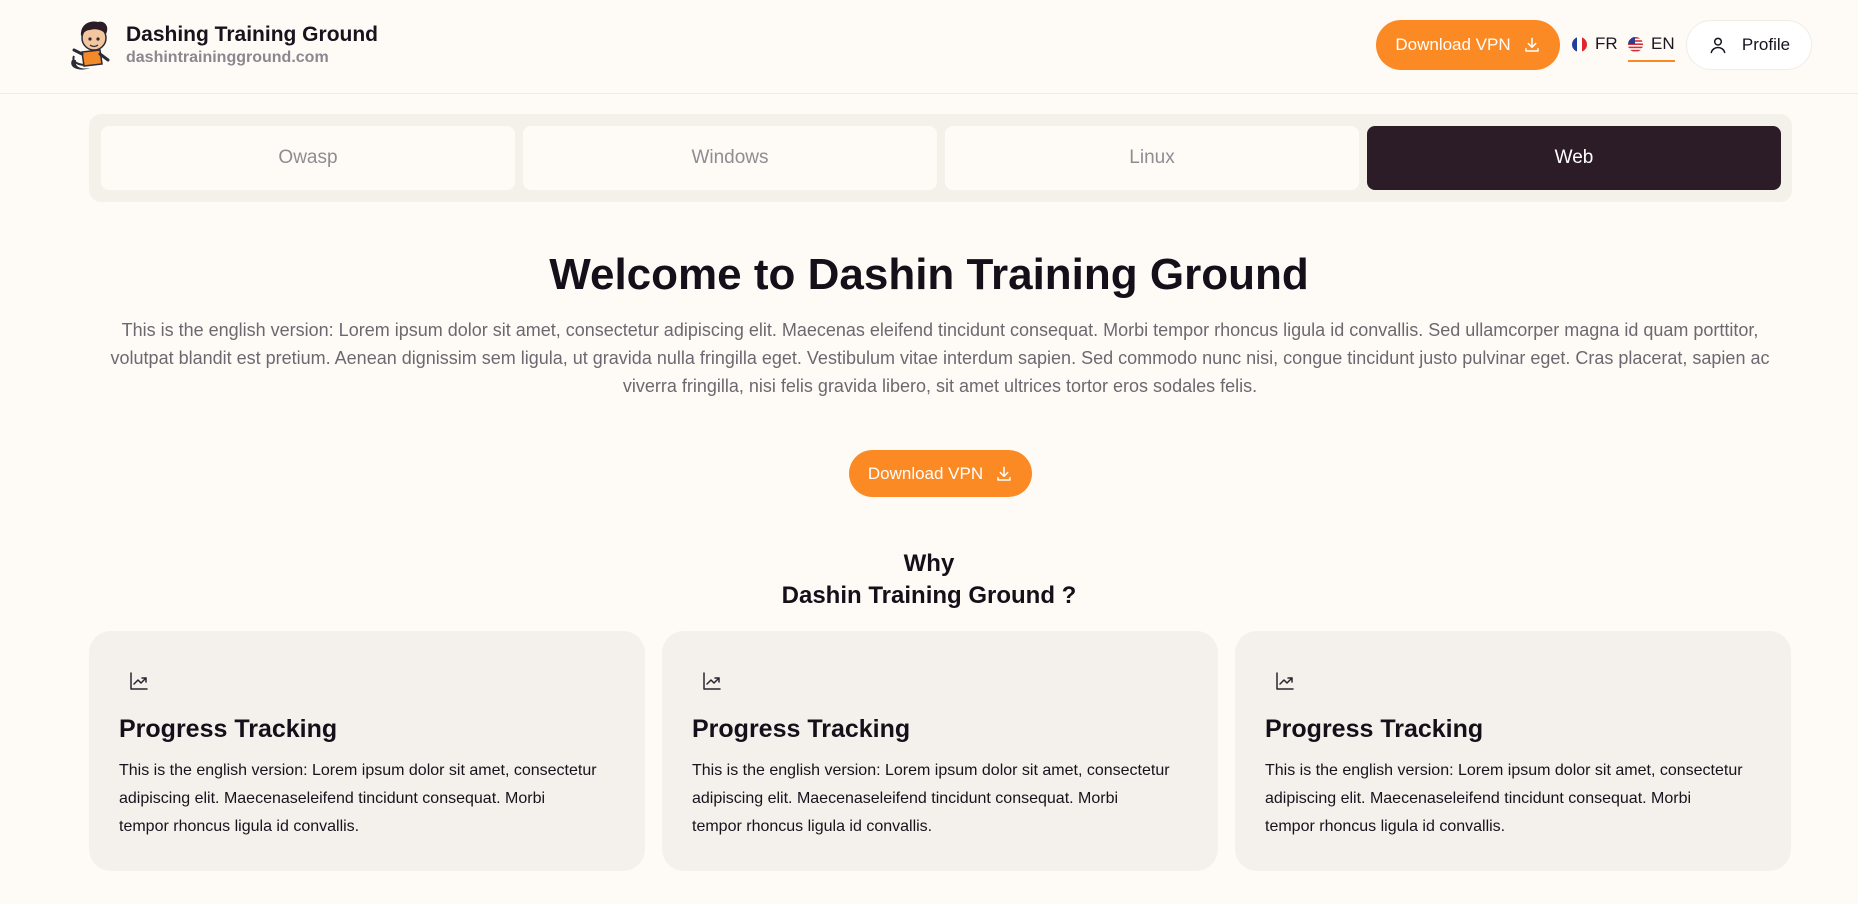  Describe the element at coordinates (929, 595) in the screenshot. I see `why-heading-line2: Dashin Training Ground ?` at that location.